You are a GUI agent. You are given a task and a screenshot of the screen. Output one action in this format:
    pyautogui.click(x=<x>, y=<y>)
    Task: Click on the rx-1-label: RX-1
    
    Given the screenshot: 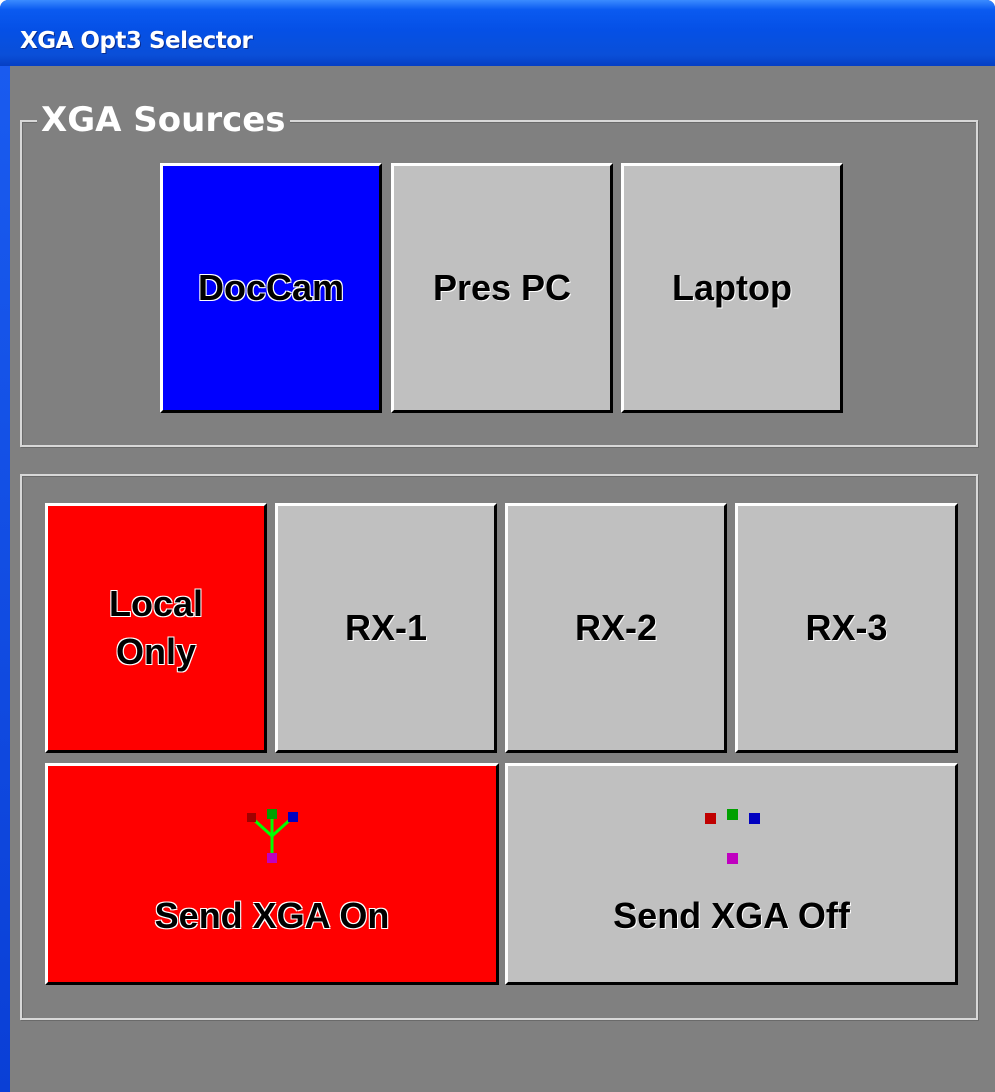 What is the action you would take?
    pyautogui.click(x=386, y=627)
    